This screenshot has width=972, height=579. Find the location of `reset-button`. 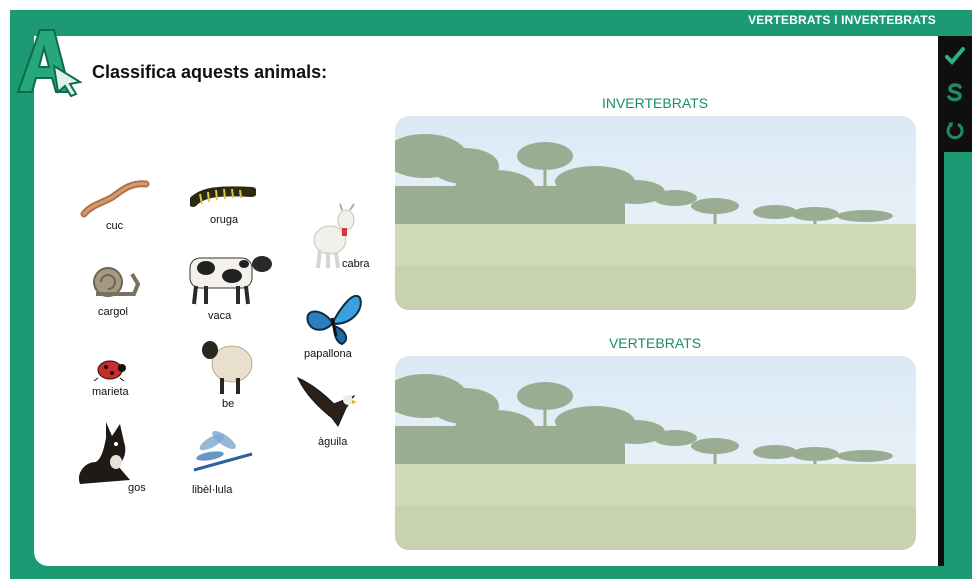

reset-button is located at coordinates (955, 130).